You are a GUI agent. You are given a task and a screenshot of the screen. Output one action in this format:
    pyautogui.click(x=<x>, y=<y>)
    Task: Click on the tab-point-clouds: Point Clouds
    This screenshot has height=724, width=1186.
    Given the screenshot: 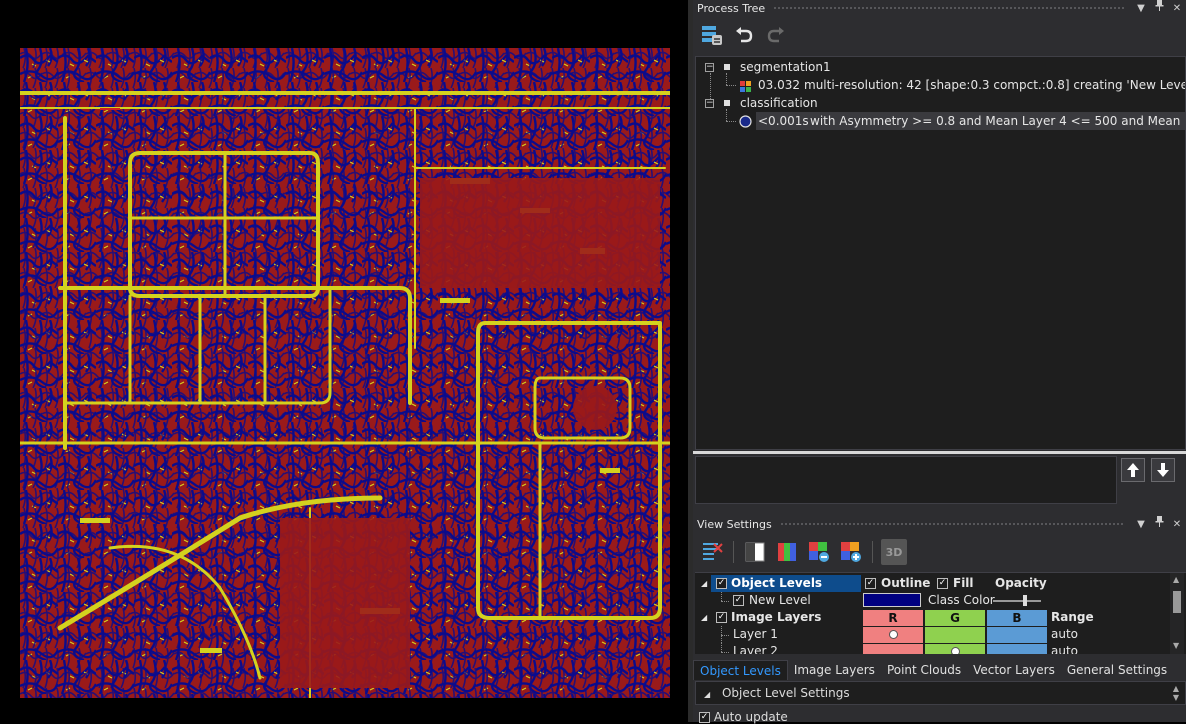 What is the action you would take?
    pyautogui.click(x=924, y=670)
    